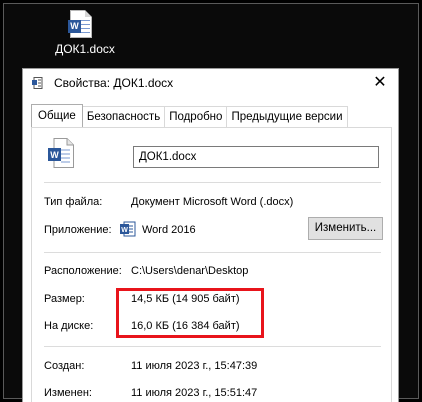 The image size is (422, 402). What do you see at coordinates (57, 115) in the screenshot?
I see `tab-general: Общие` at bounding box center [57, 115].